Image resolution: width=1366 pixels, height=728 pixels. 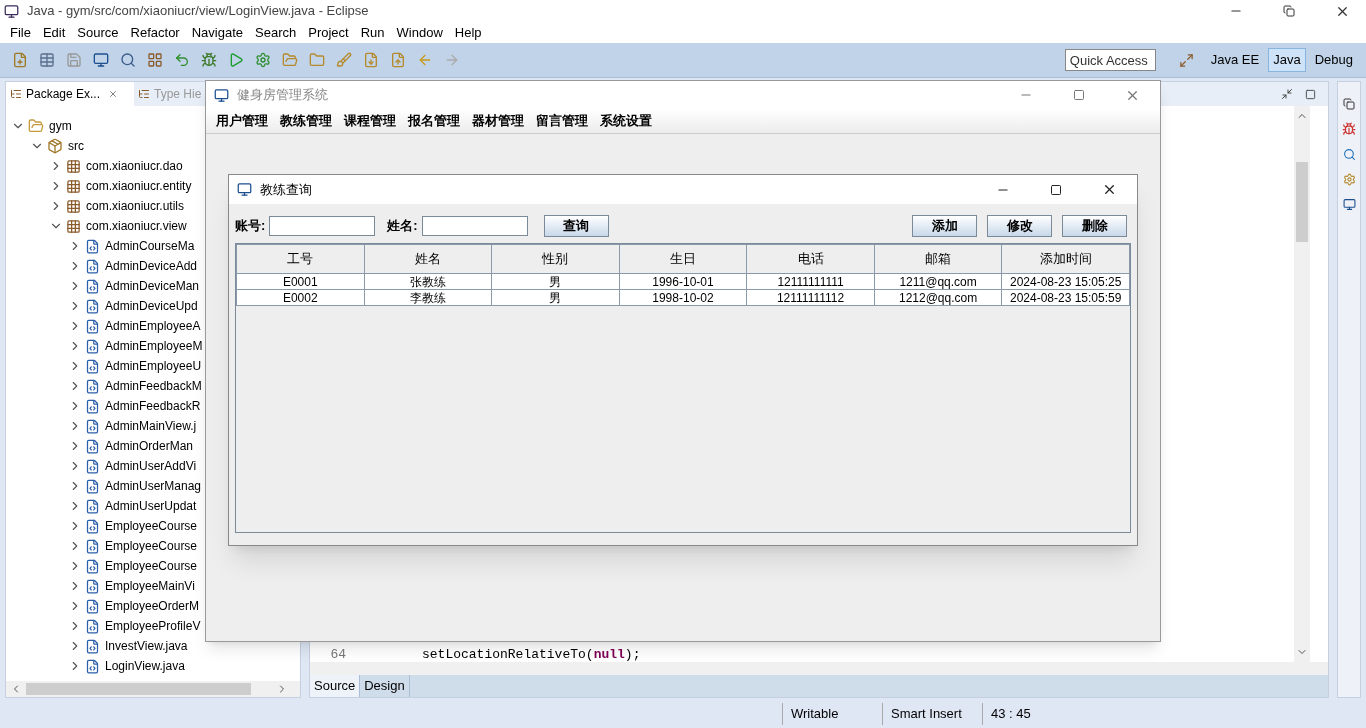 I want to click on column-header: 邮箱, so click(x=938, y=259).